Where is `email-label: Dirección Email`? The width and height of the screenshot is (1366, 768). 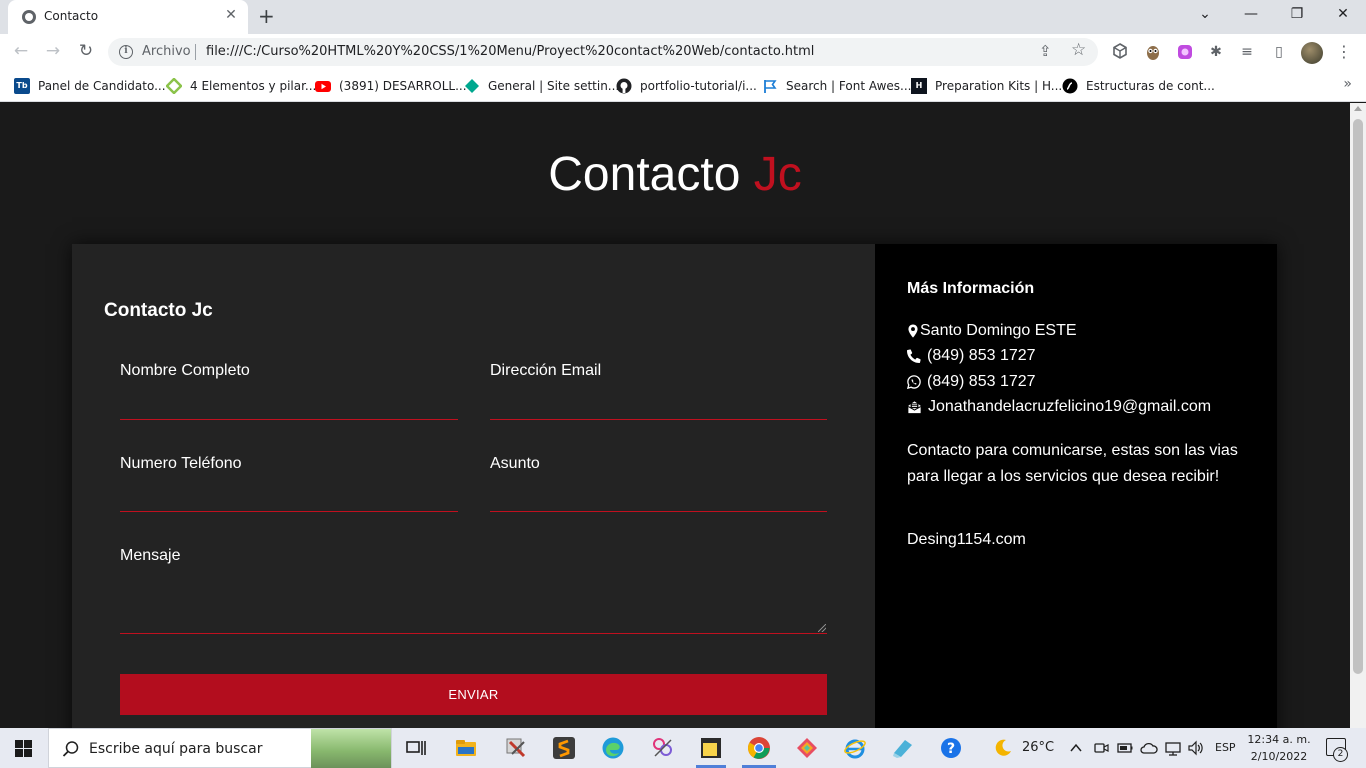 email-label: Dirección Email is located at coordinates (546, 370).